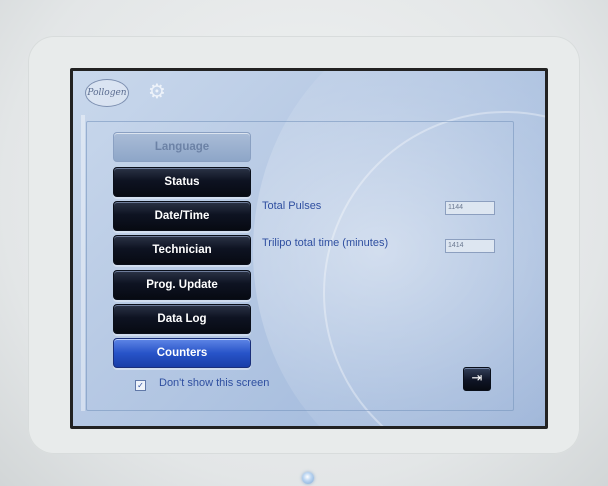 Image resolution: width=608 pixels, height=486 pixels. I want to click on logo-text: Pollogen, so click(107, 93).